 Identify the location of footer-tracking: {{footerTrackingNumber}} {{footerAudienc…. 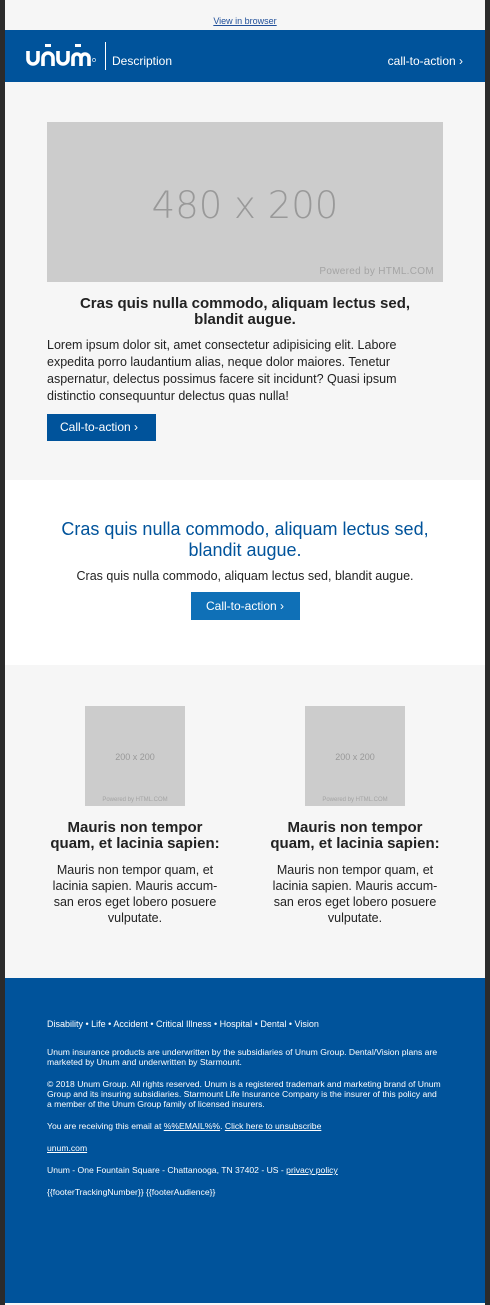
(131, 1192).